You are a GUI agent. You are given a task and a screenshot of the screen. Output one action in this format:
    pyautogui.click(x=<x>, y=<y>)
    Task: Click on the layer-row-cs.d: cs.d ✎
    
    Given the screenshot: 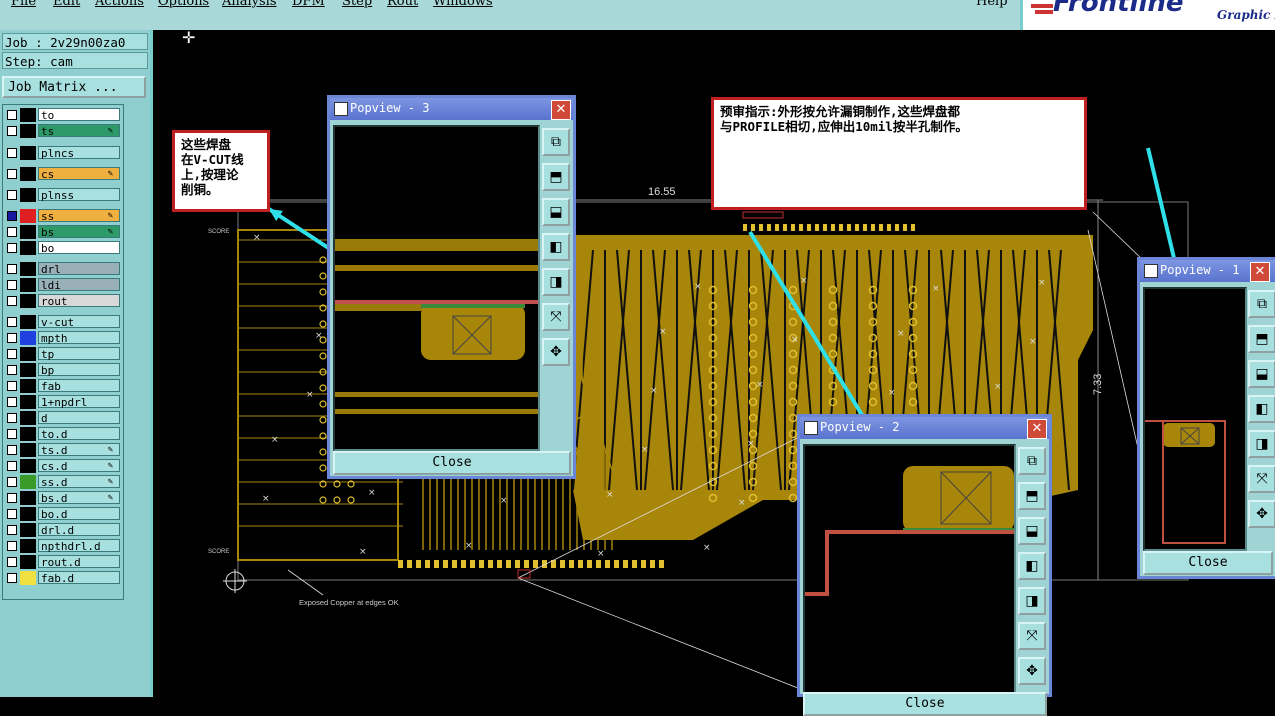 What is the action you would take?
    pyautogui.click(x=63, y=466)
    